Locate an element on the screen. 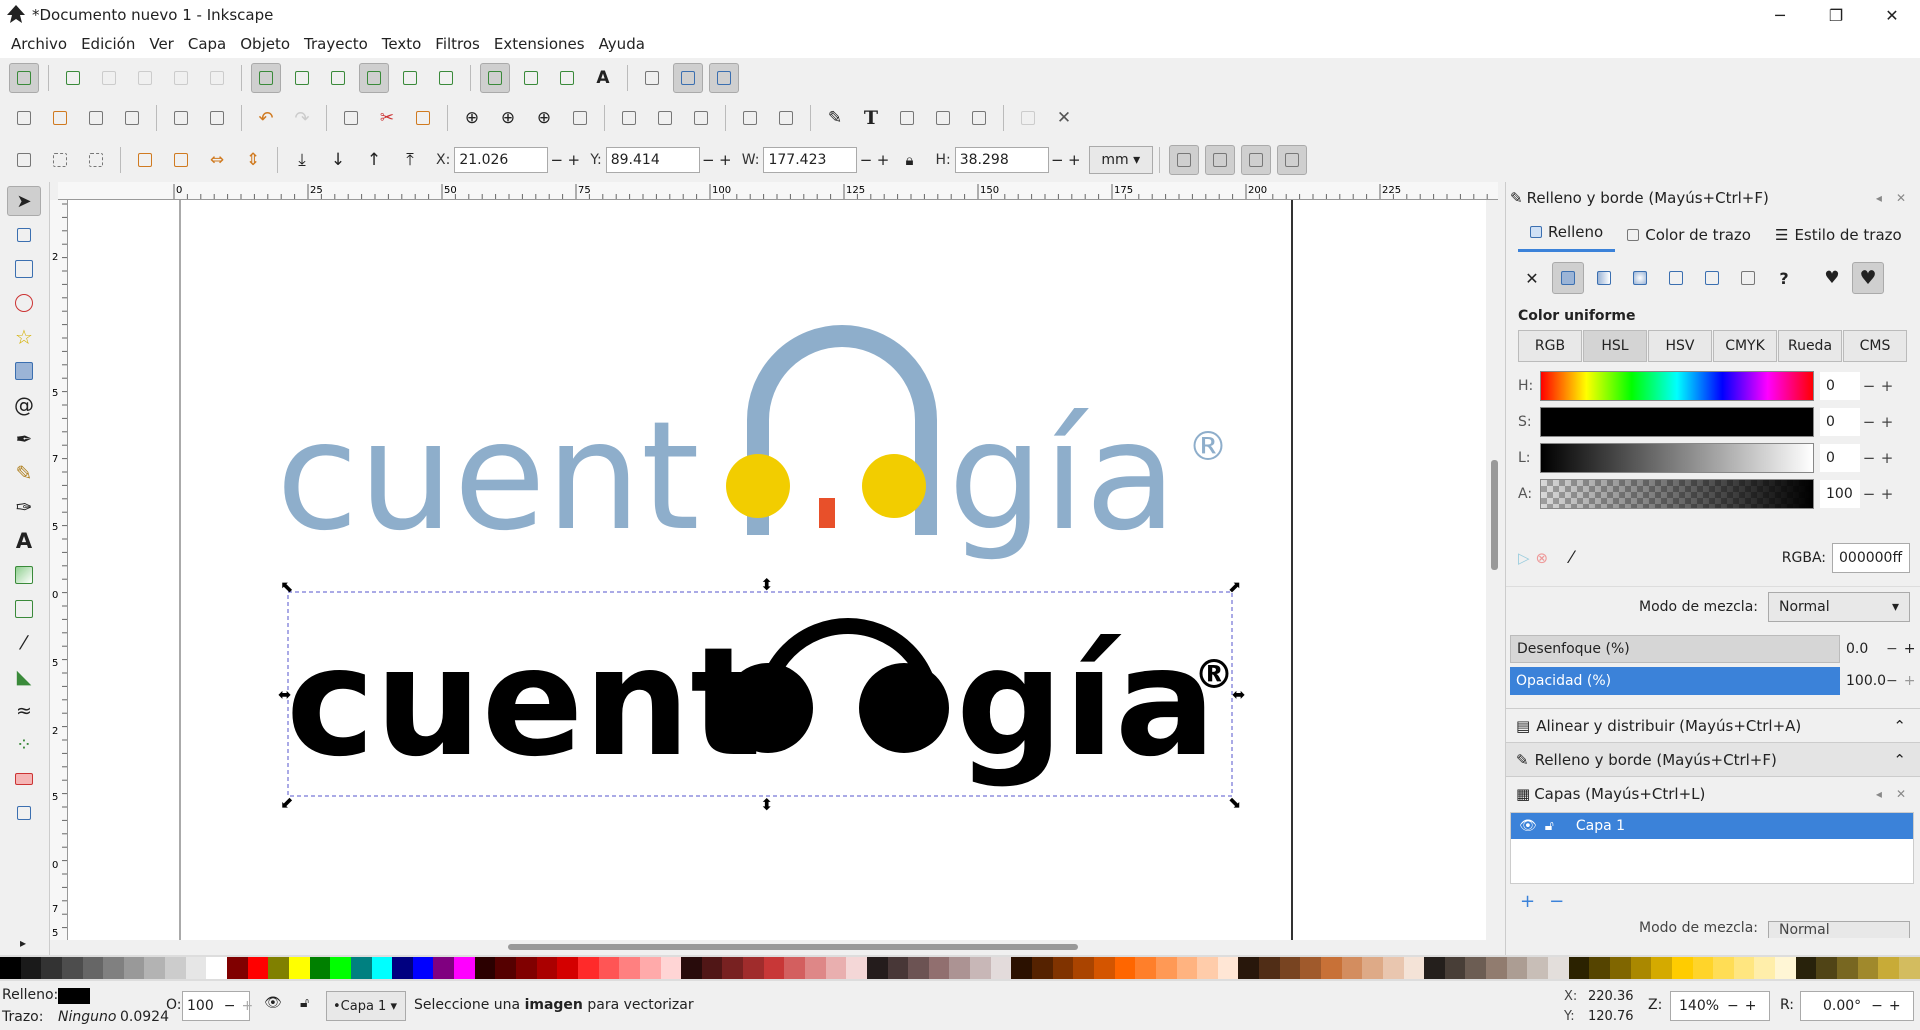 This screenshot has width=1920, height=1030. vertical-scrollbar is located at coordinates (1495, 570).